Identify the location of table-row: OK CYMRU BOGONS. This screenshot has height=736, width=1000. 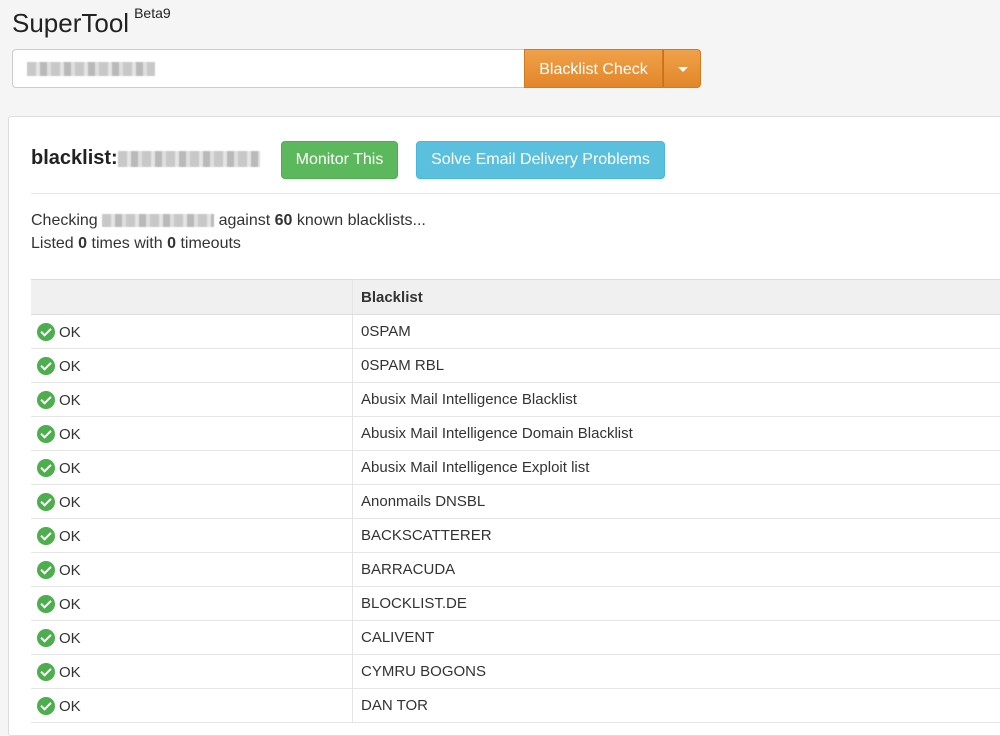
(515, 672).